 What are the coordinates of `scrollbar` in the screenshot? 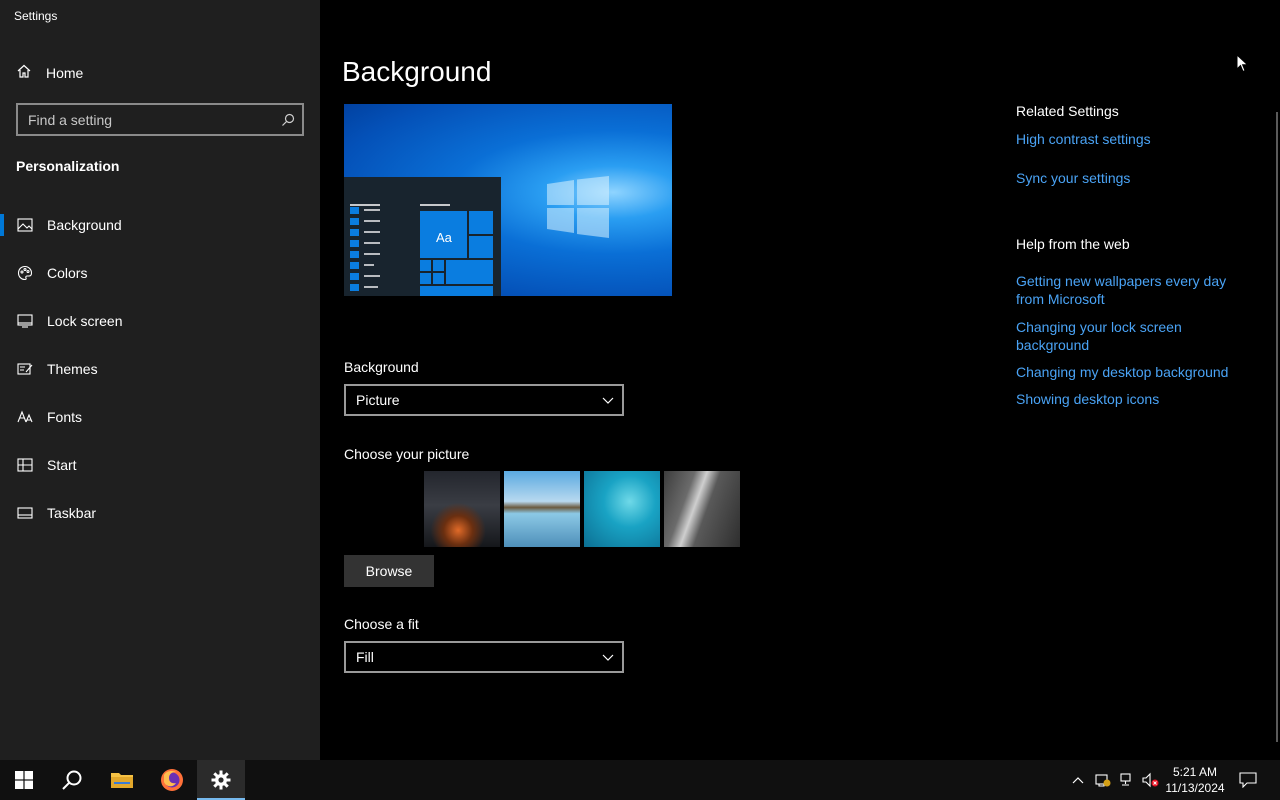 It's located at (1277, 427).